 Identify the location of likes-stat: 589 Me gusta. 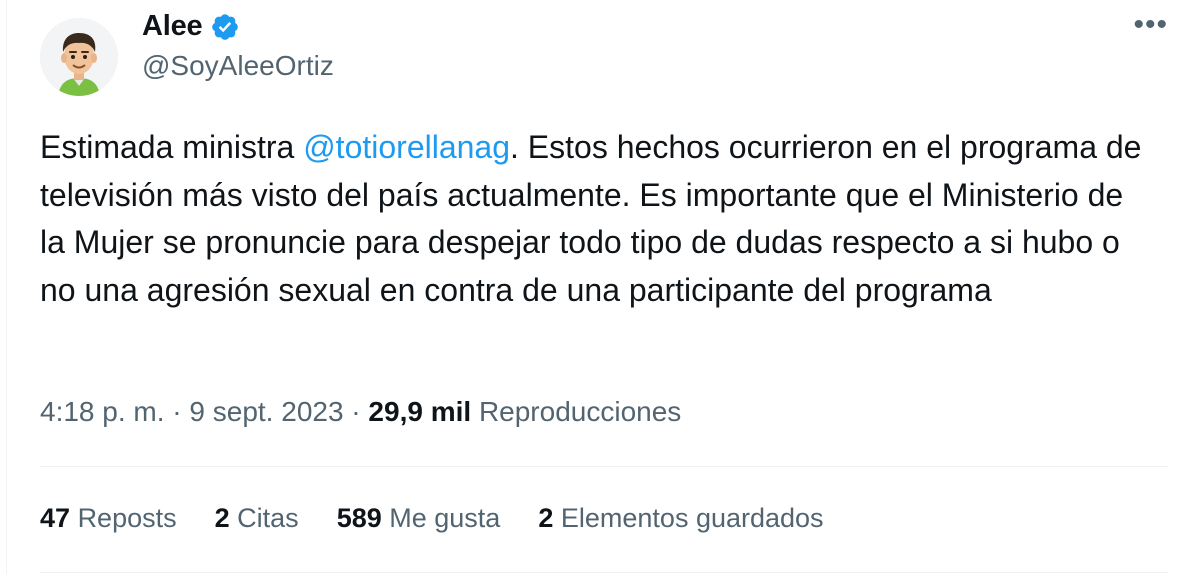
(419, 518).